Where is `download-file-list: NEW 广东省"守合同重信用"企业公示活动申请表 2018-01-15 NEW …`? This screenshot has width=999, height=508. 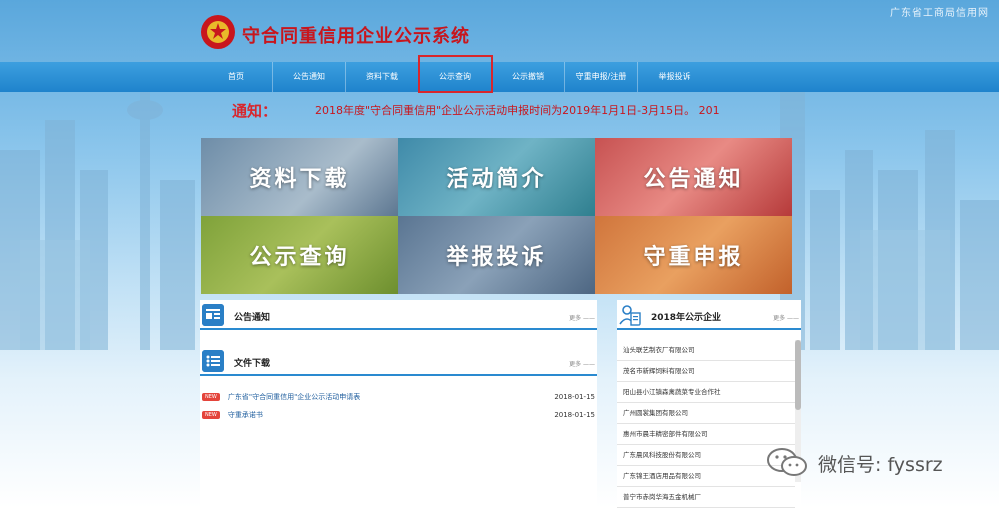 download-file-list: NEW 广东省"守合同重信用"企业公示活动申请表 2018-01-15 NEW … is located at coordinates (398, 406).